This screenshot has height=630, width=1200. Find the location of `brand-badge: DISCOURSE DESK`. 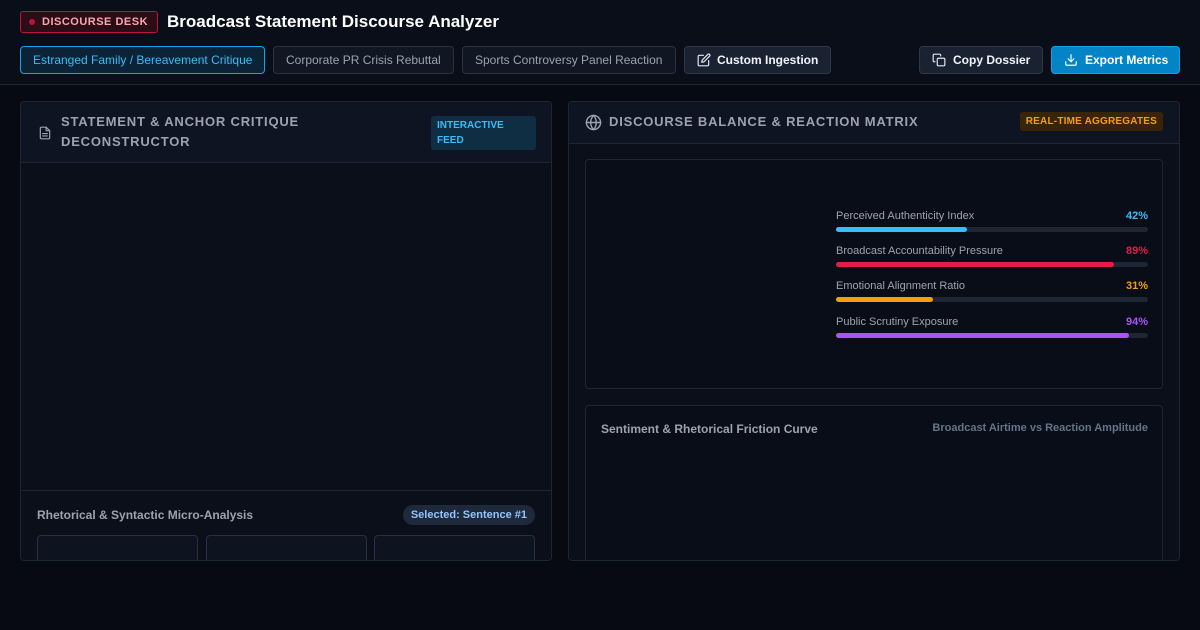

brand-badge: DISCOURSE DESK is located at coordinates (89, 22).